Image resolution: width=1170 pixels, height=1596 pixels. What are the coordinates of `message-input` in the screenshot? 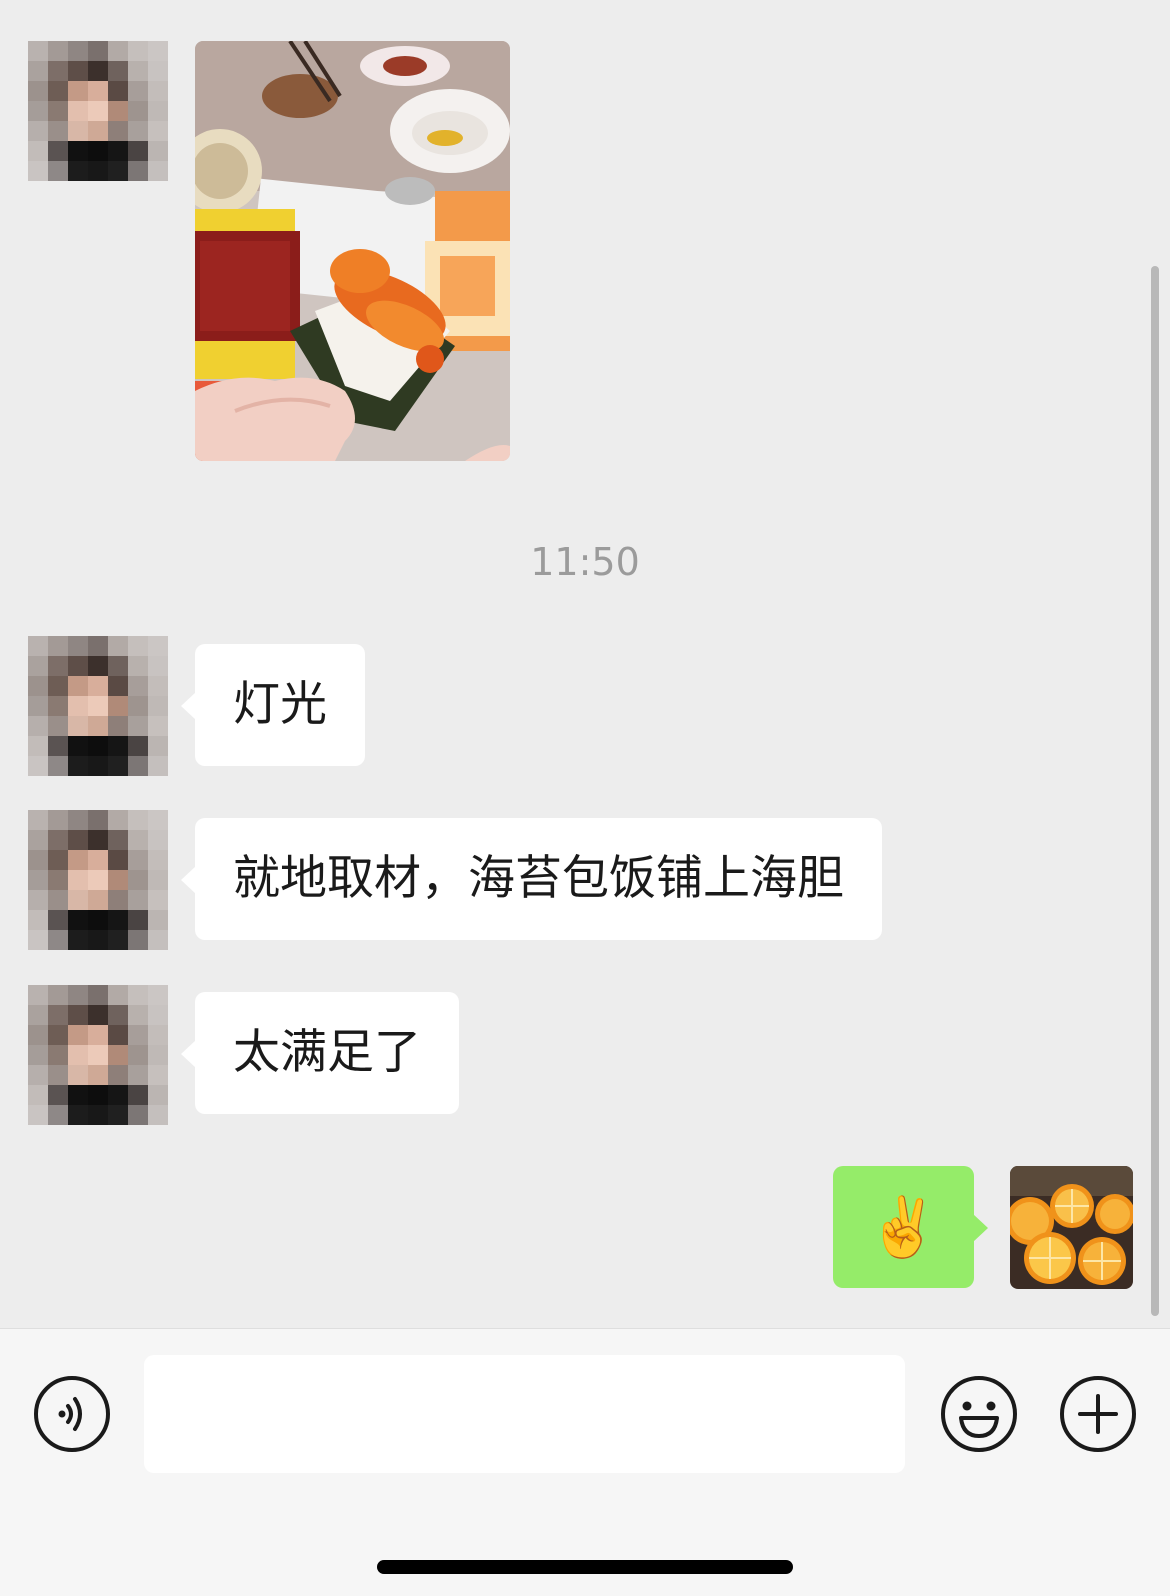 It's located at (524, 1414).